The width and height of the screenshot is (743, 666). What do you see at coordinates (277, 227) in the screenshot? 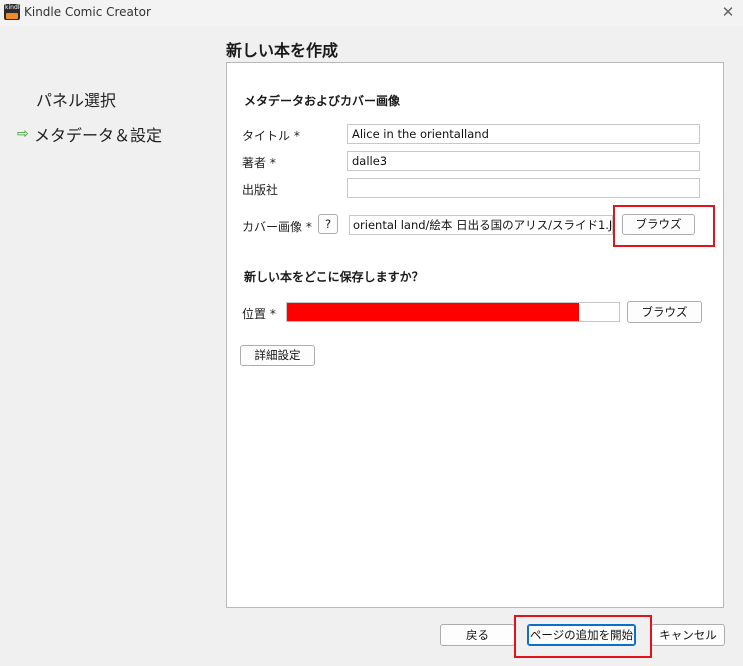
I see `cover-image-label: カバー画像 *` at bounding box center [277, 227].